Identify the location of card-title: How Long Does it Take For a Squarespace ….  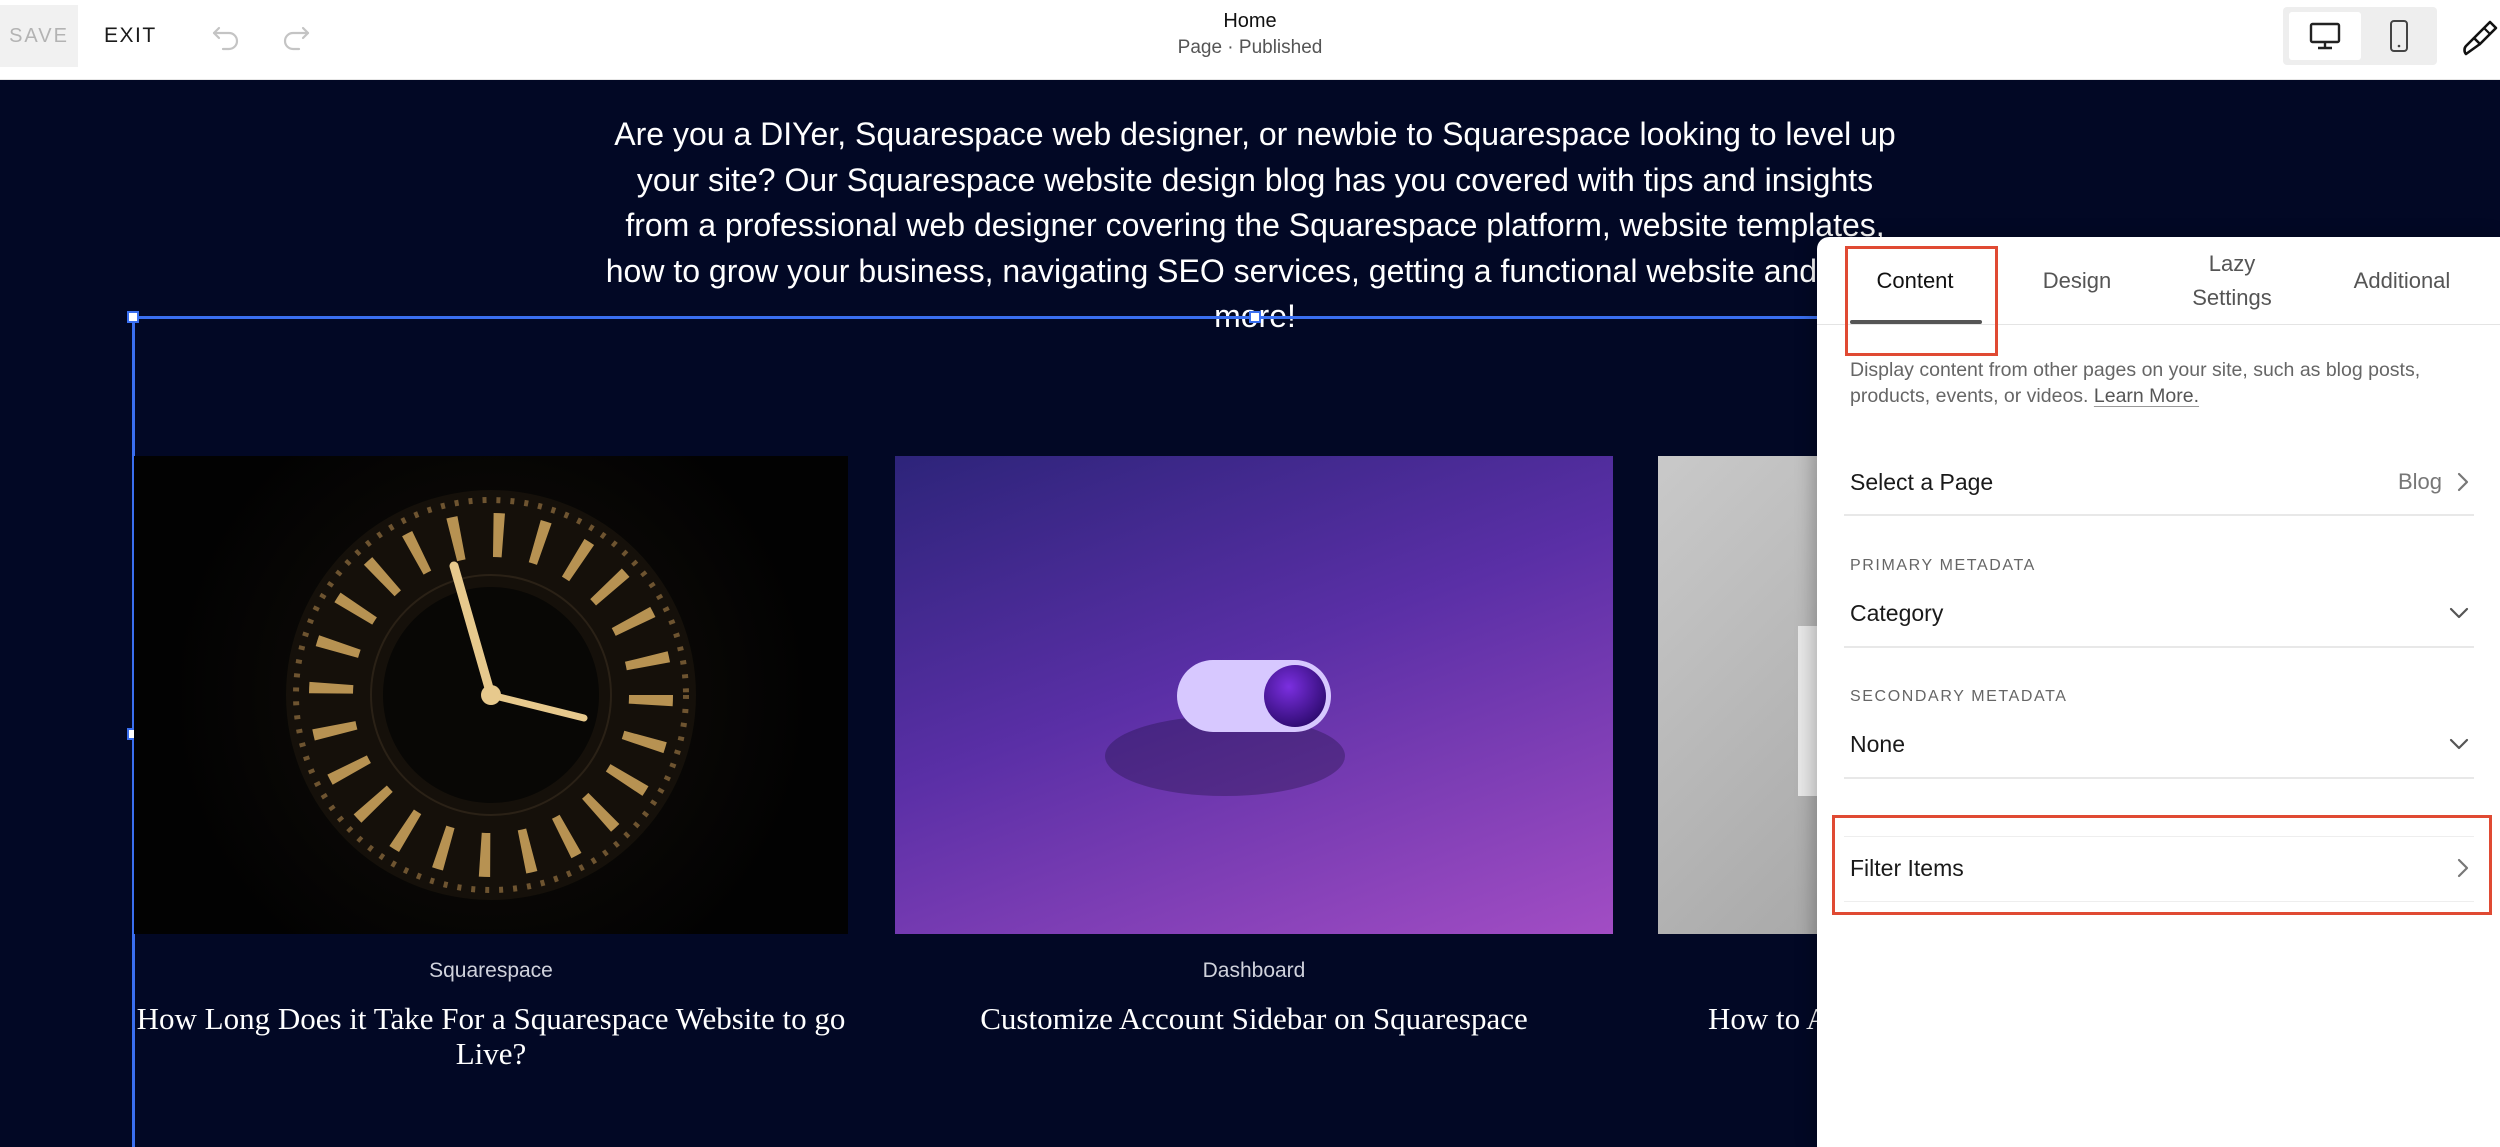
(491, 1036).